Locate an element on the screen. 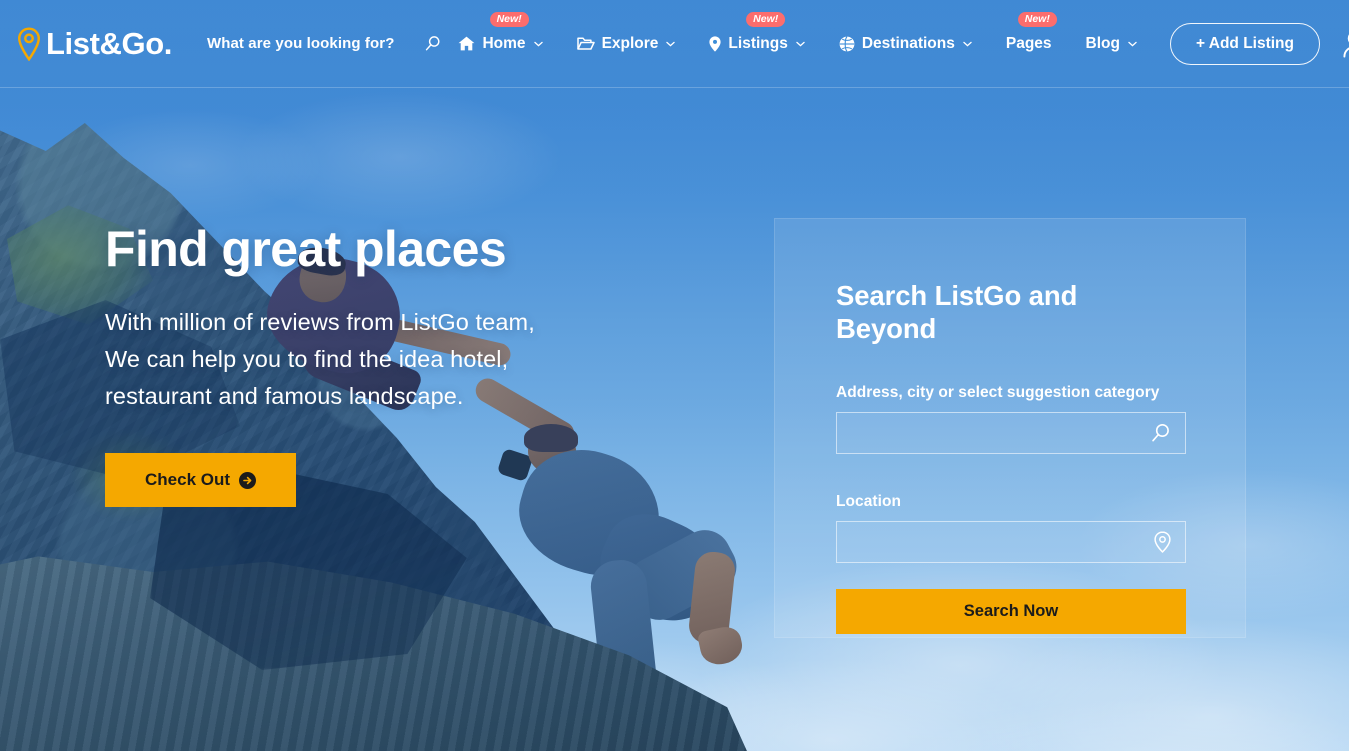 Image resolution: width=1349 pixels, height=751 pixels. search-input is located at coordinates (1011, 433).